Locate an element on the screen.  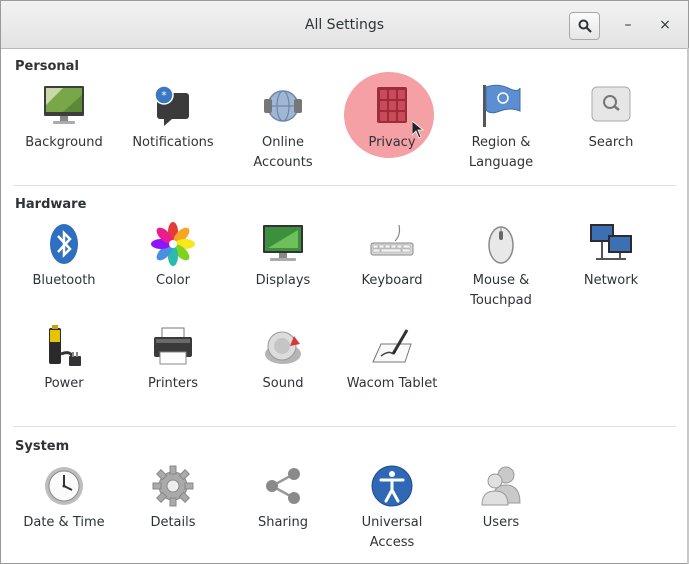
panel-sound: Sound is located at coordinates (283, 359).